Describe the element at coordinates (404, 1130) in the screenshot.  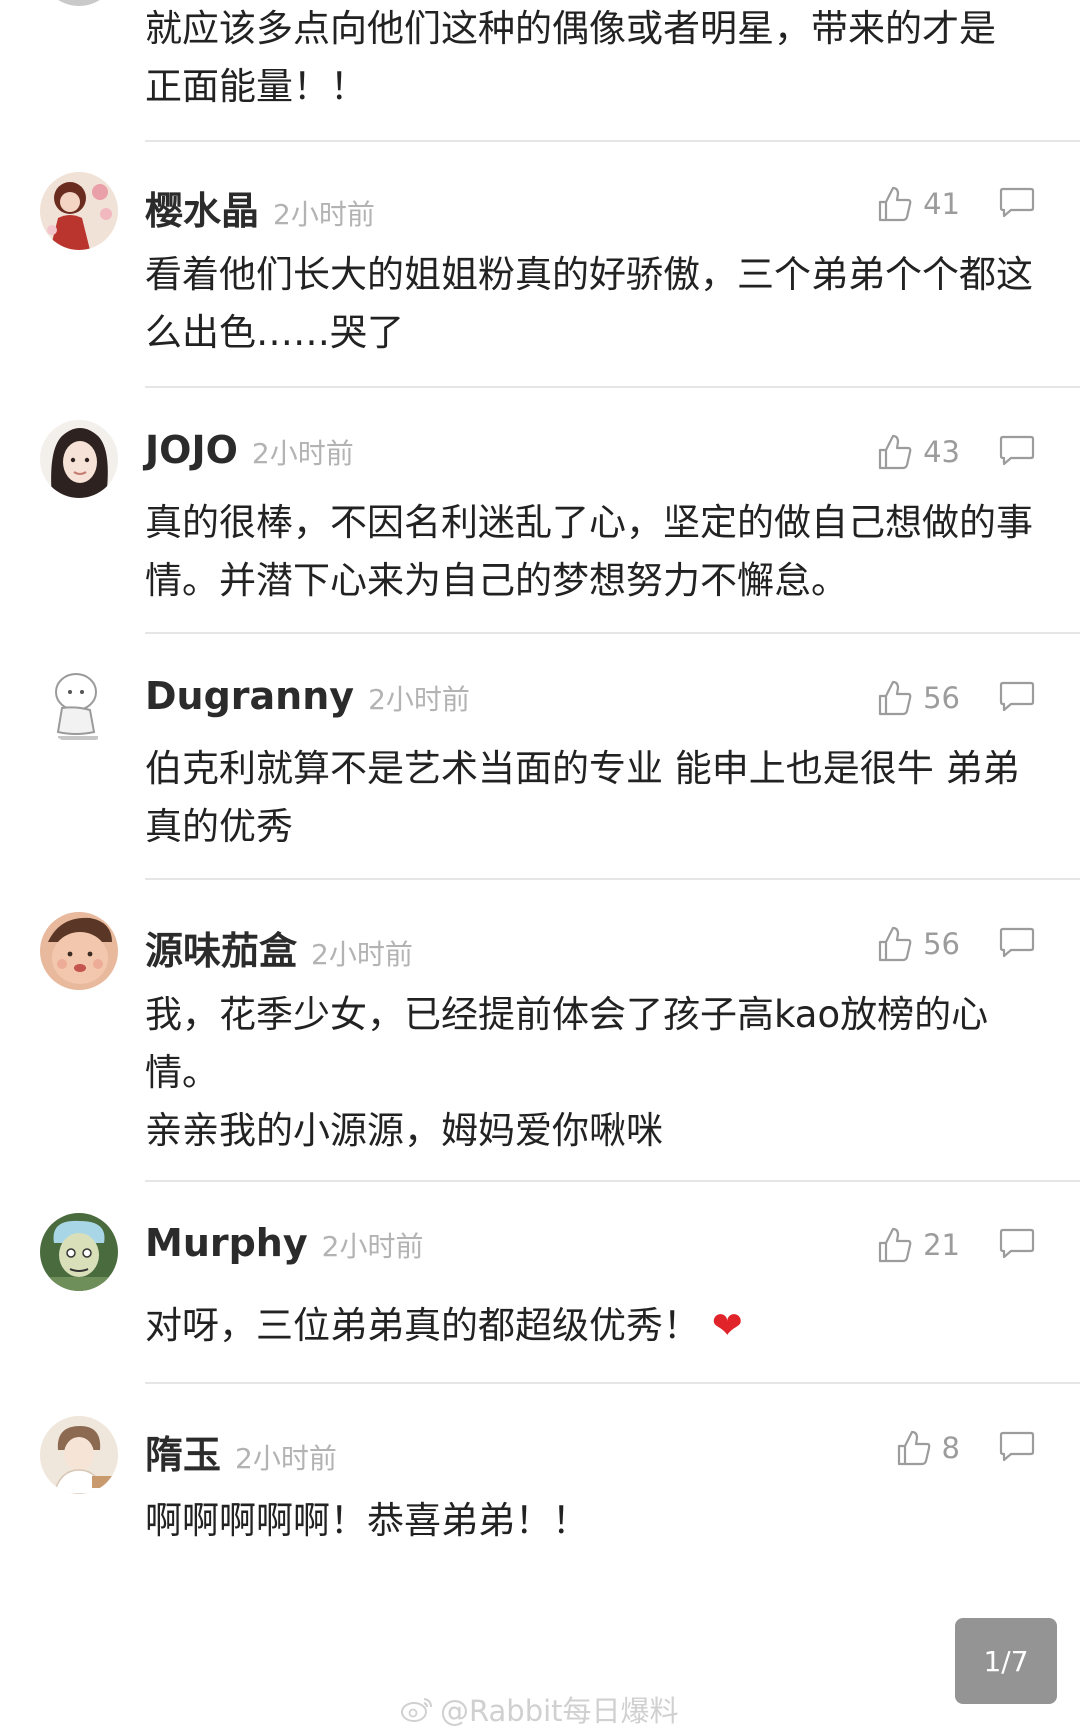
I see `comment-text: 亲亲我的小源源，姆妈爱你啾咪` at that location.